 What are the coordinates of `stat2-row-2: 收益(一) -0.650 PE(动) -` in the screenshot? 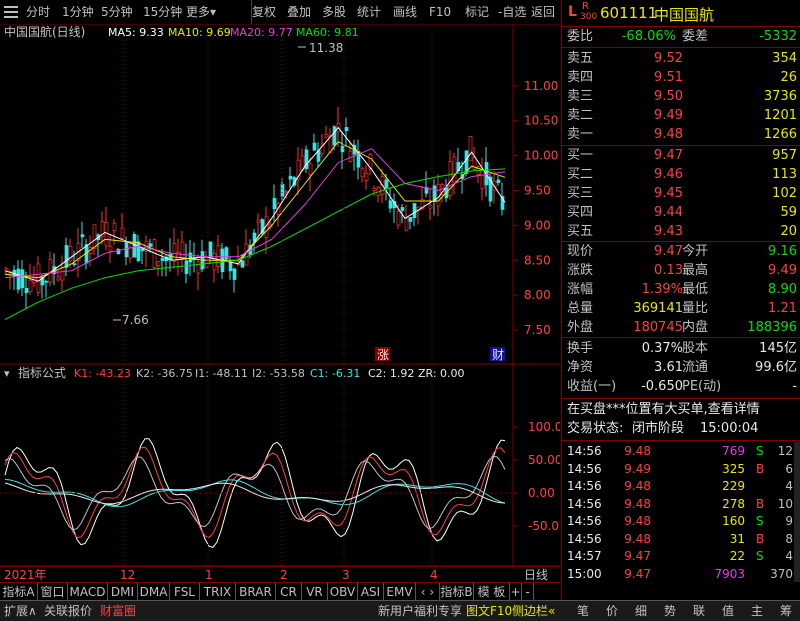 It's located at (681, 387).